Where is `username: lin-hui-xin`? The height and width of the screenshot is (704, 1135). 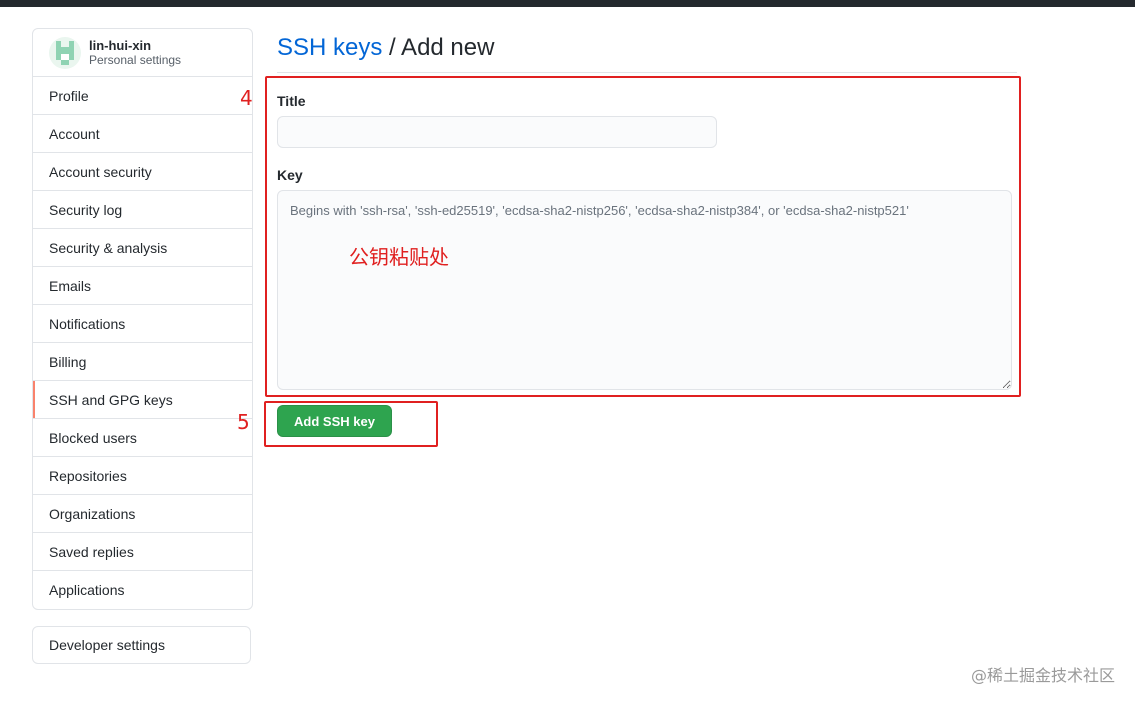
username: lin-hui-xin is located at coordinates (135, 45).